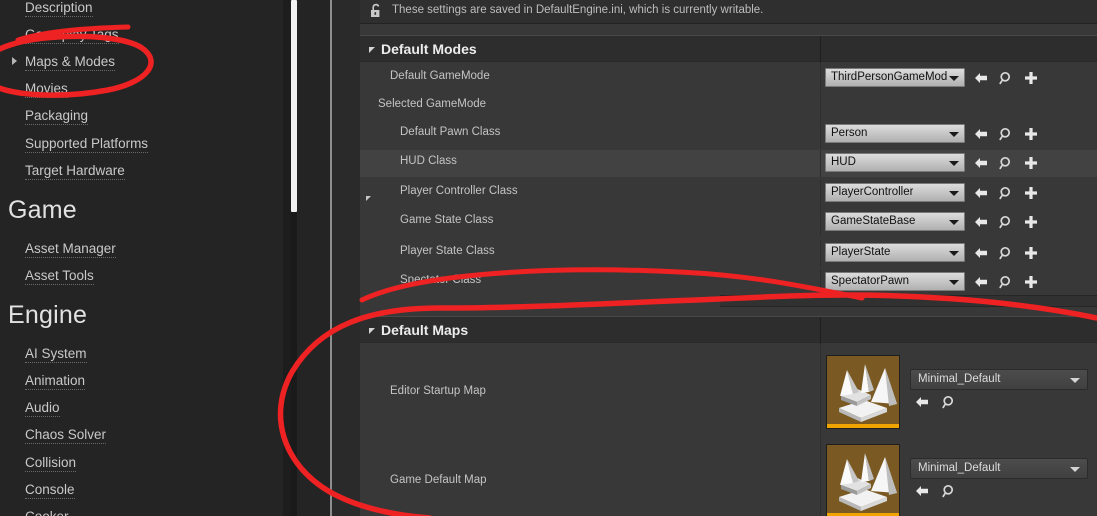  What do you see at coordinates (51, 463) in the screenshot?
I see `sidebar-item-collision: Collision` at bounding box center [51, 463].